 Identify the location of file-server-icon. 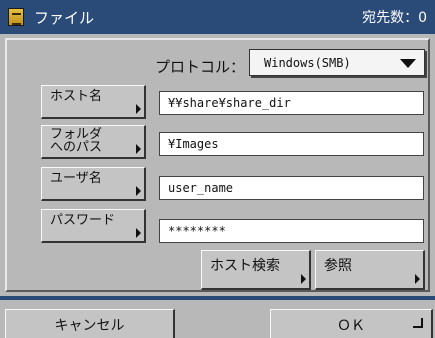
(16, 17).